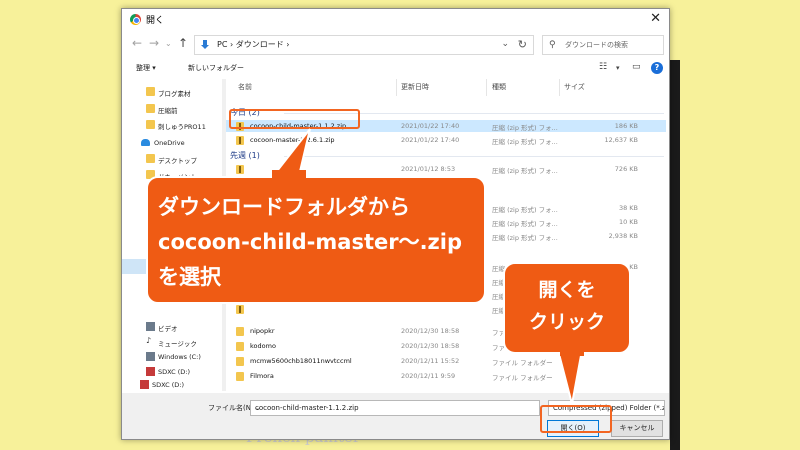 The image size is (800, 450). I want to click on sidebar-item-label: ビデオ, so click(168, 329).